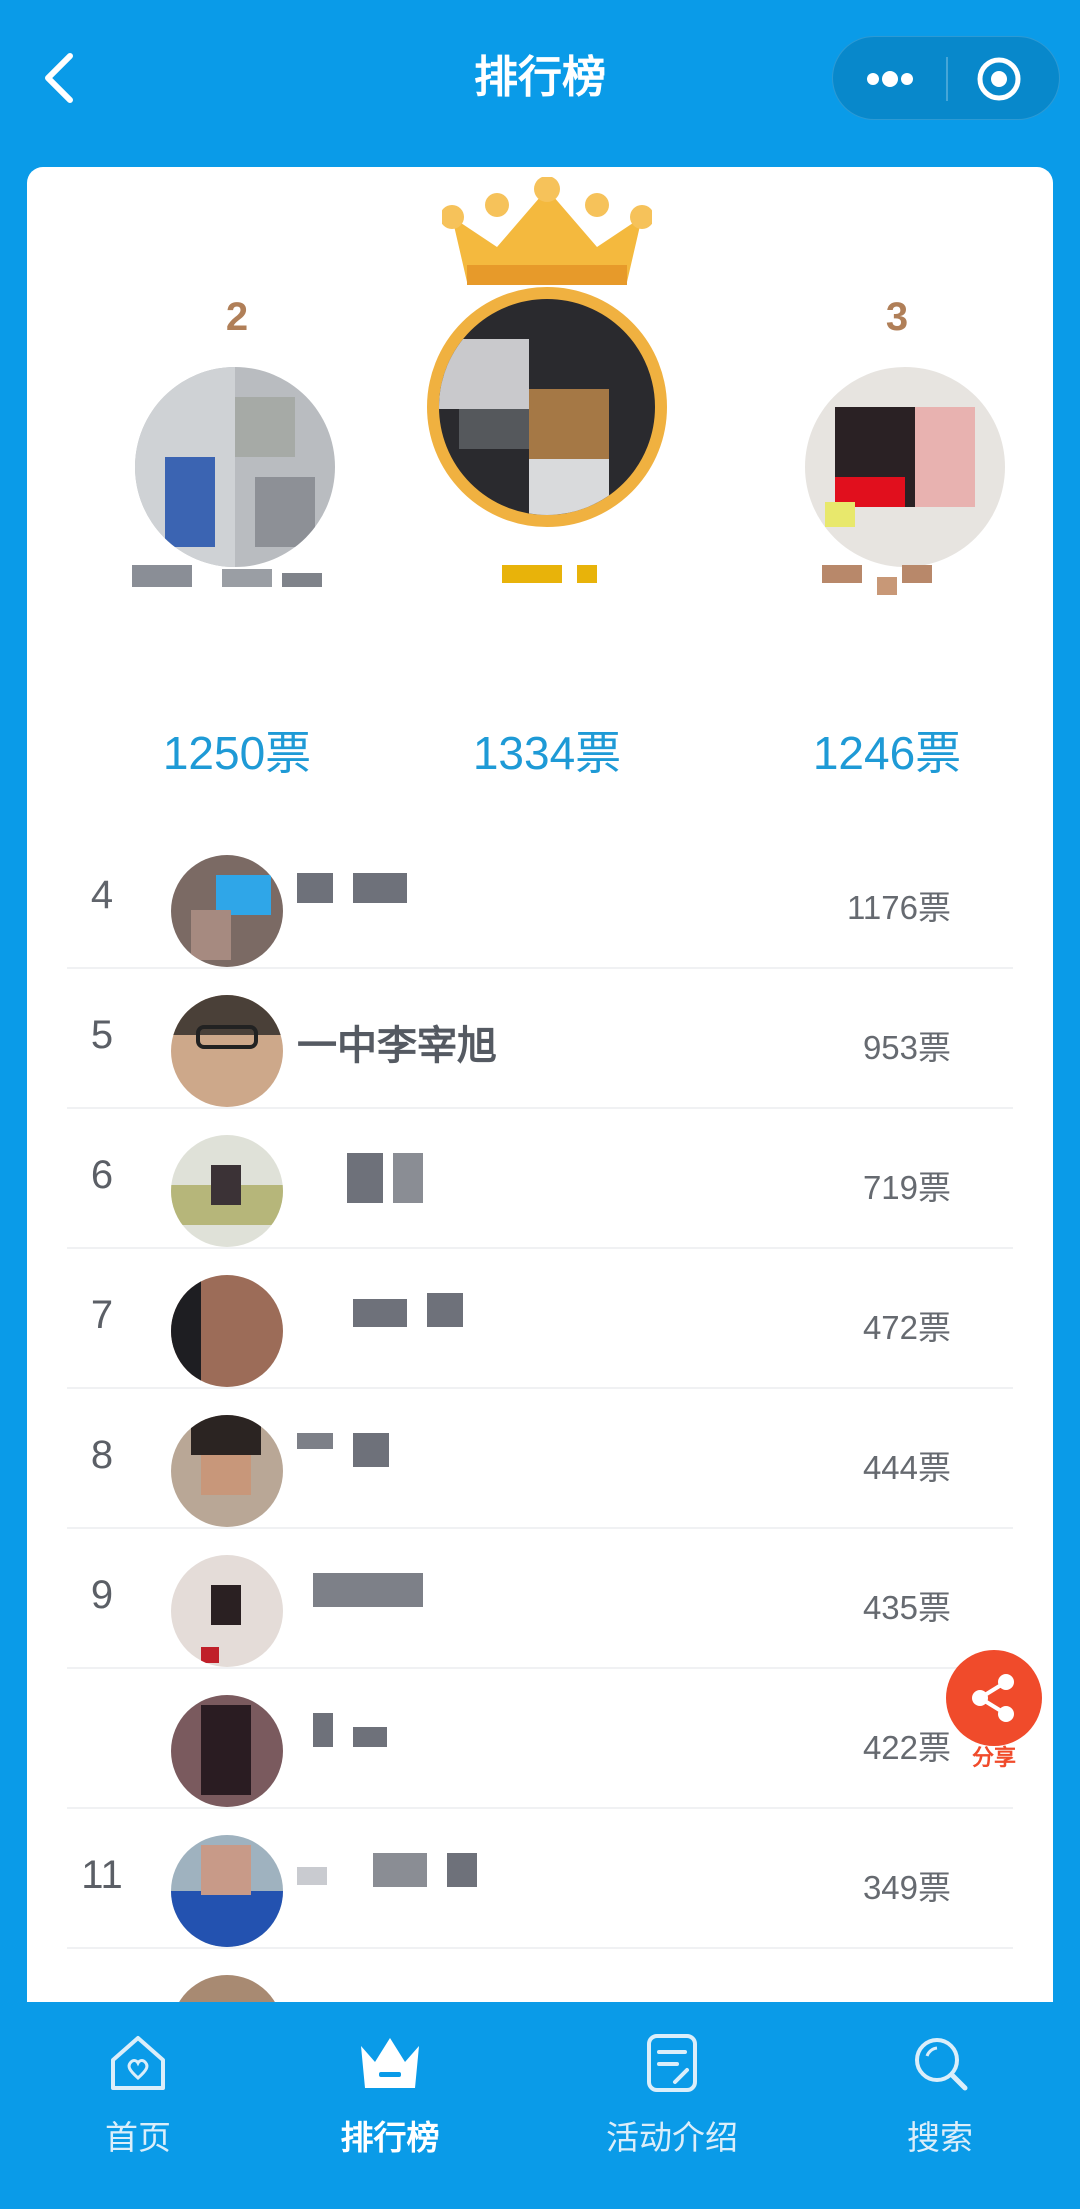  I want to click on list-item: 8 444票, so click(540, 1459).